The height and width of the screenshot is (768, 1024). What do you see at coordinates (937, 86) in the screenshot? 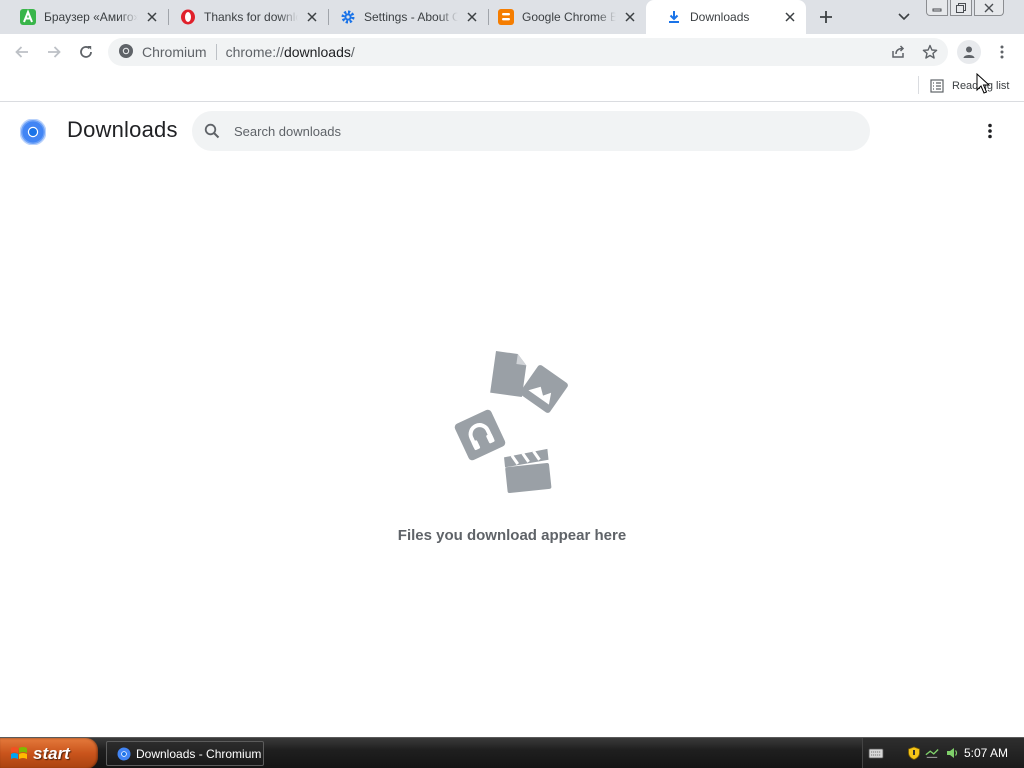
I see `reading-list-icon` at bounding box center [937, 86].